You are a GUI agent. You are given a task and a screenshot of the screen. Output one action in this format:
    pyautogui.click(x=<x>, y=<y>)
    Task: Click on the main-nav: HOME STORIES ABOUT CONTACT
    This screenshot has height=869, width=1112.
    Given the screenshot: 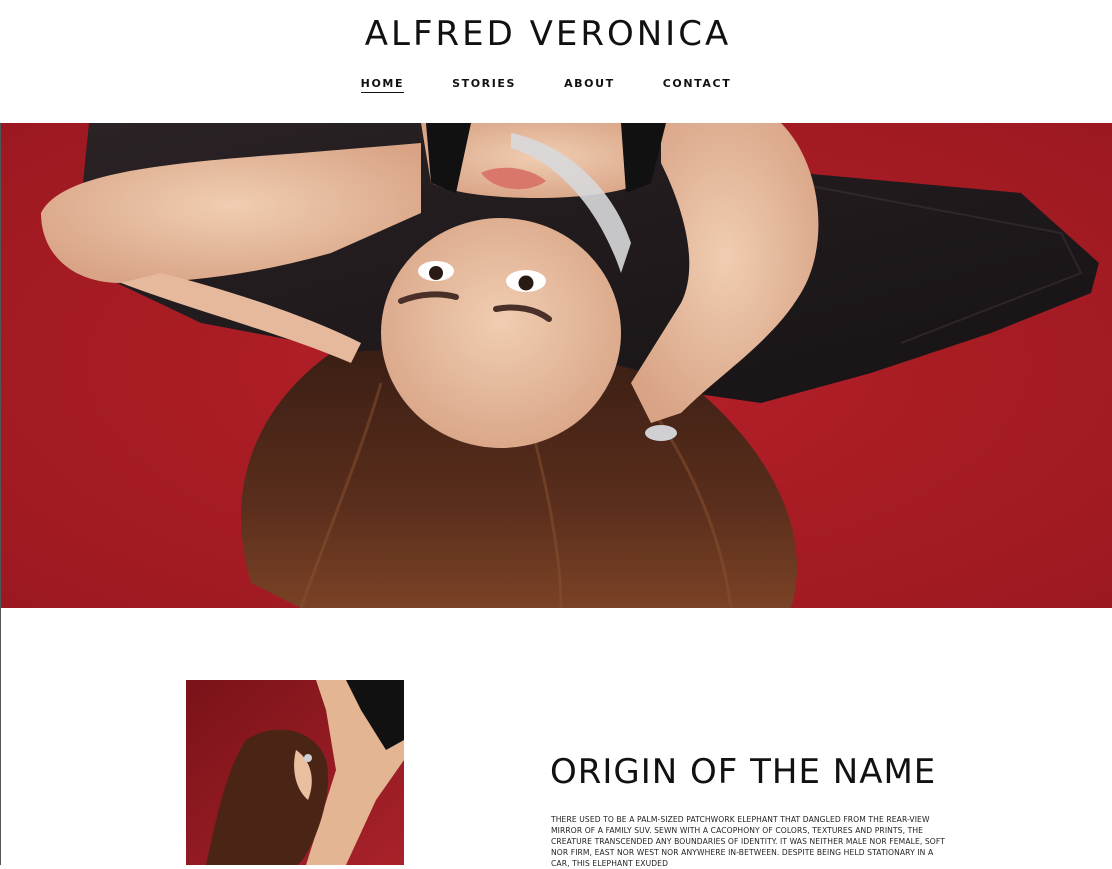 What is the action you would take?
    pyautogui.click(x=546, y=85)
    